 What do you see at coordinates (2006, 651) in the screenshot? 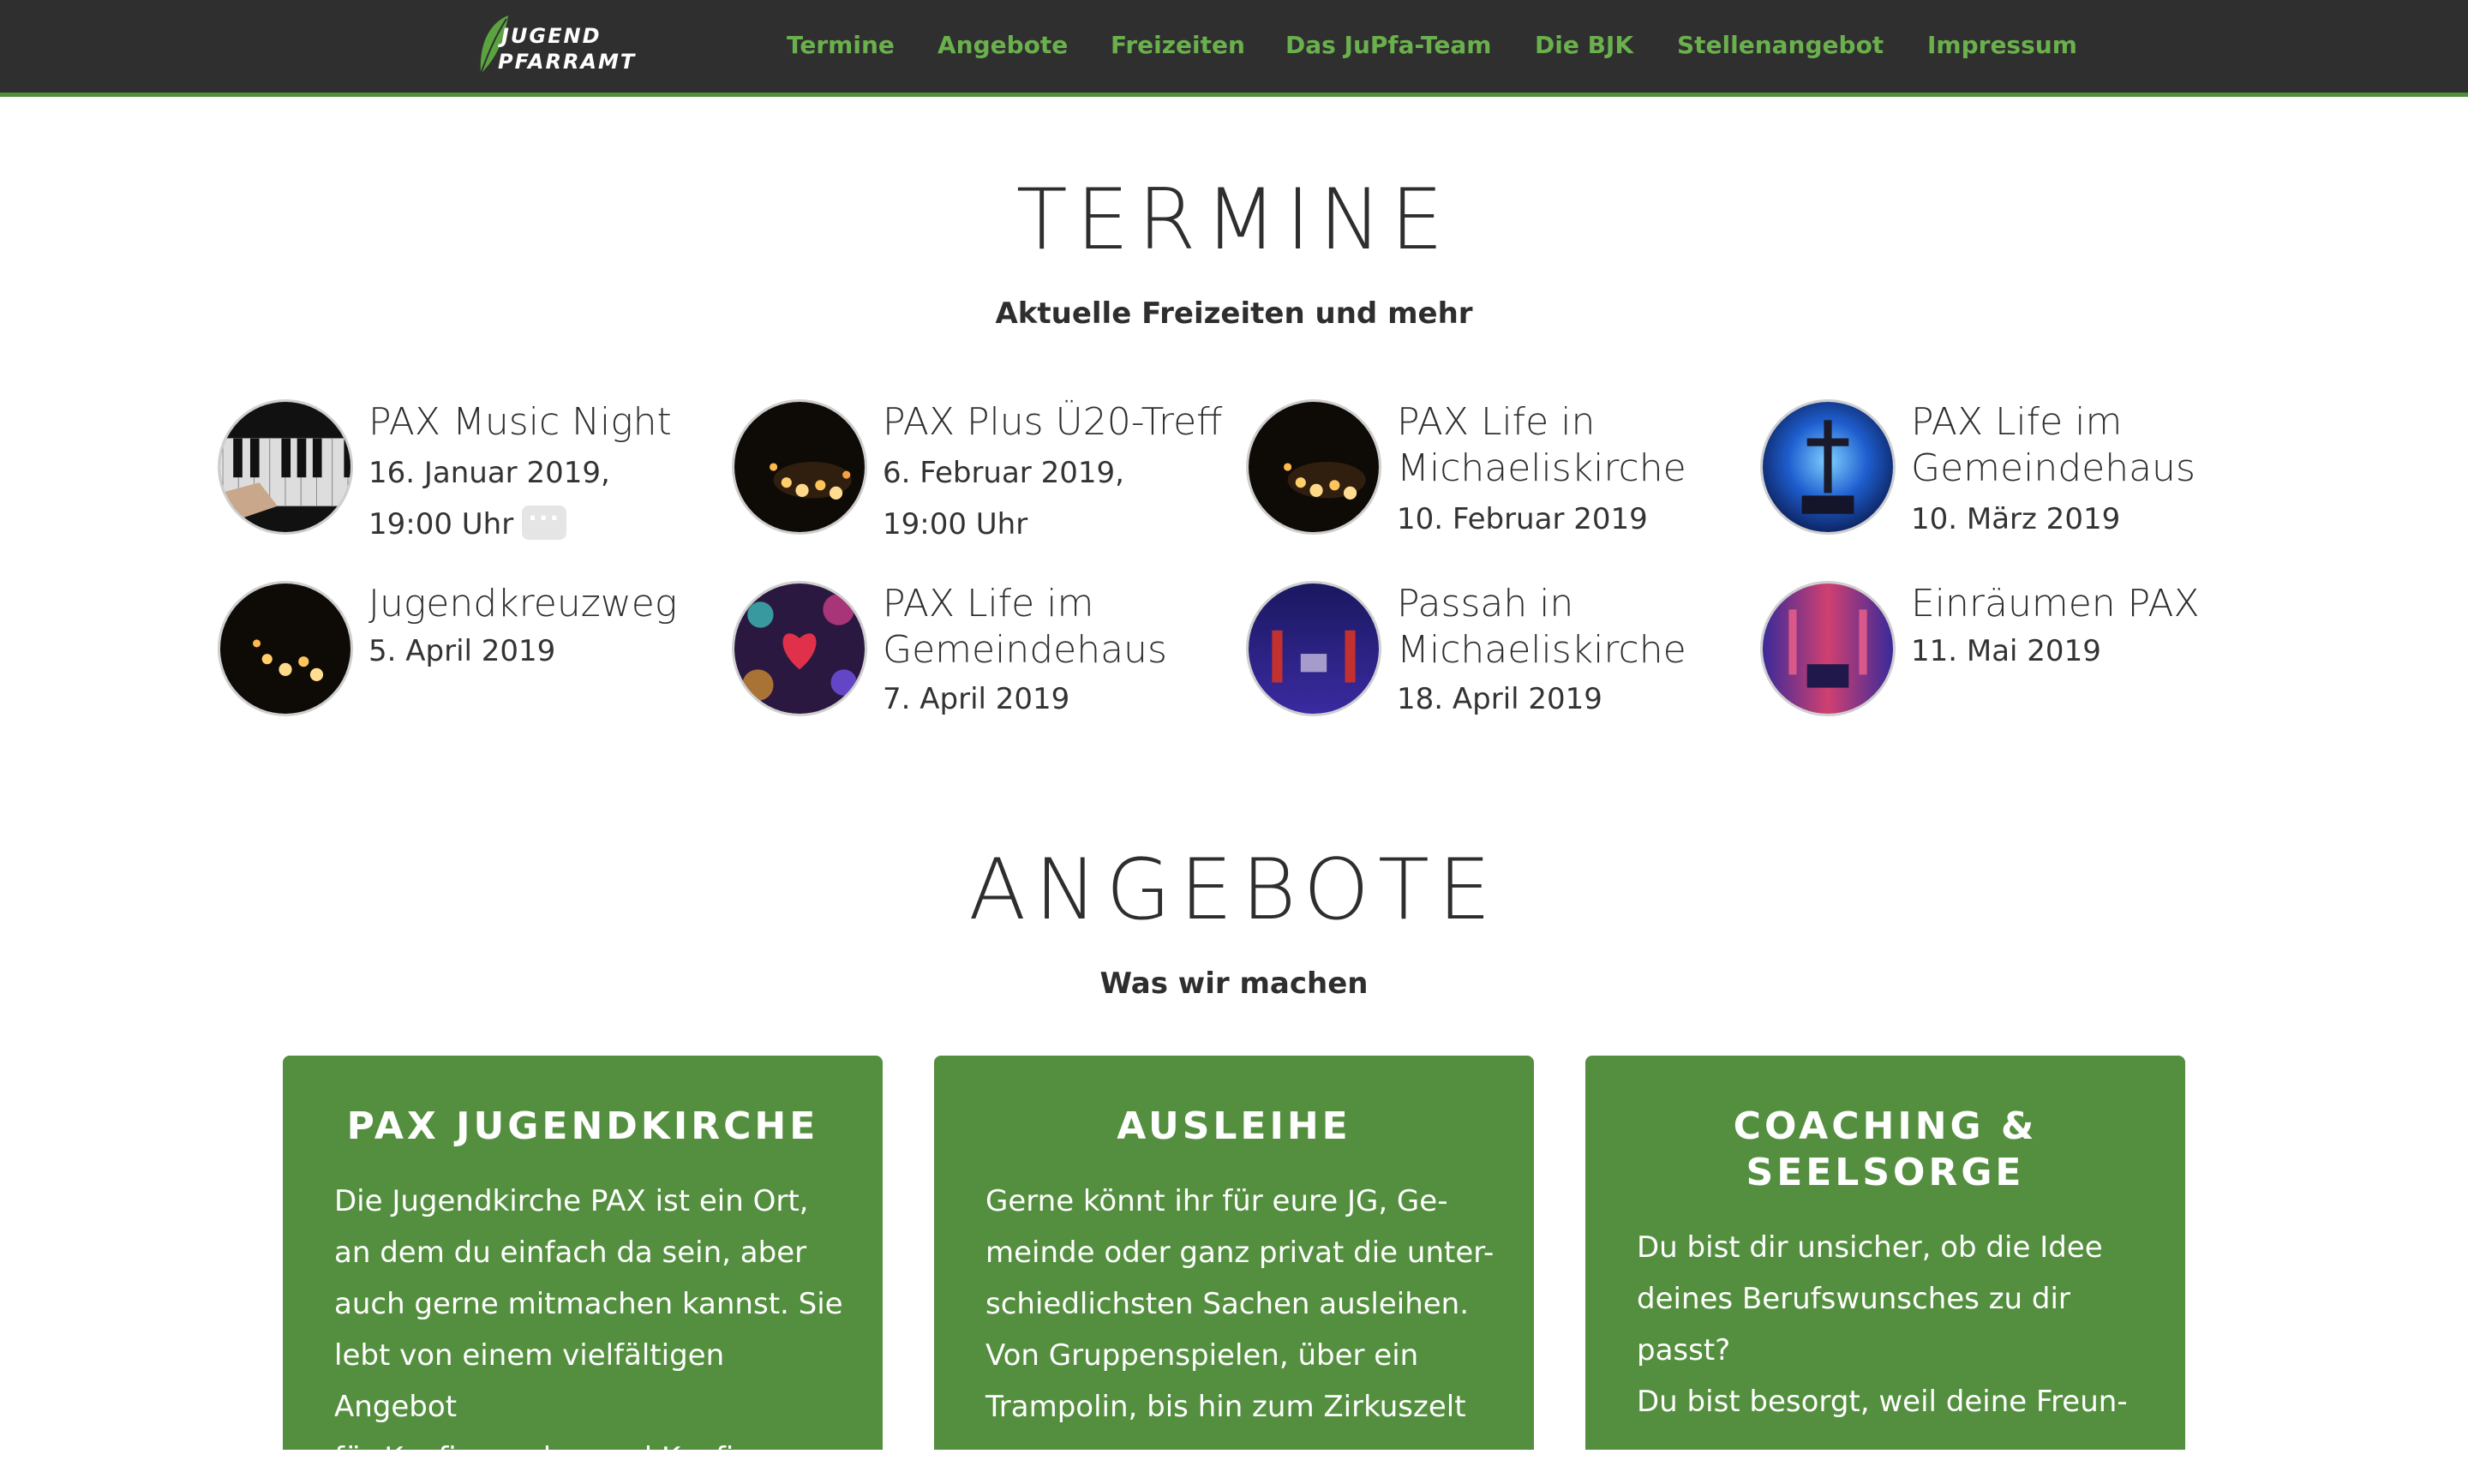
I see `event-date: 11. Mai 2019` at bounding box center [2006, 651].